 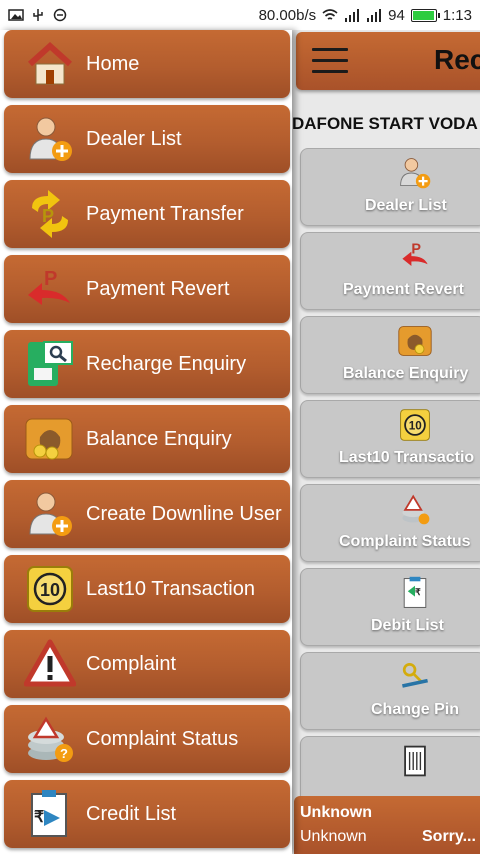 What do you see at coordinates (49, 813) in the screenshot?
I see `credit-list-icon: ₹` at bounding box center [49, 813].